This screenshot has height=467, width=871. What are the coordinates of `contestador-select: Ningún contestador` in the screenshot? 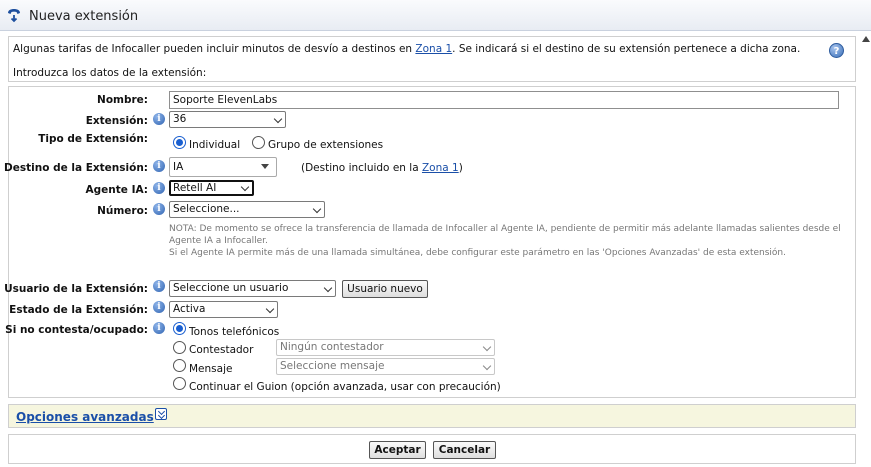 It's located at (385, 347).